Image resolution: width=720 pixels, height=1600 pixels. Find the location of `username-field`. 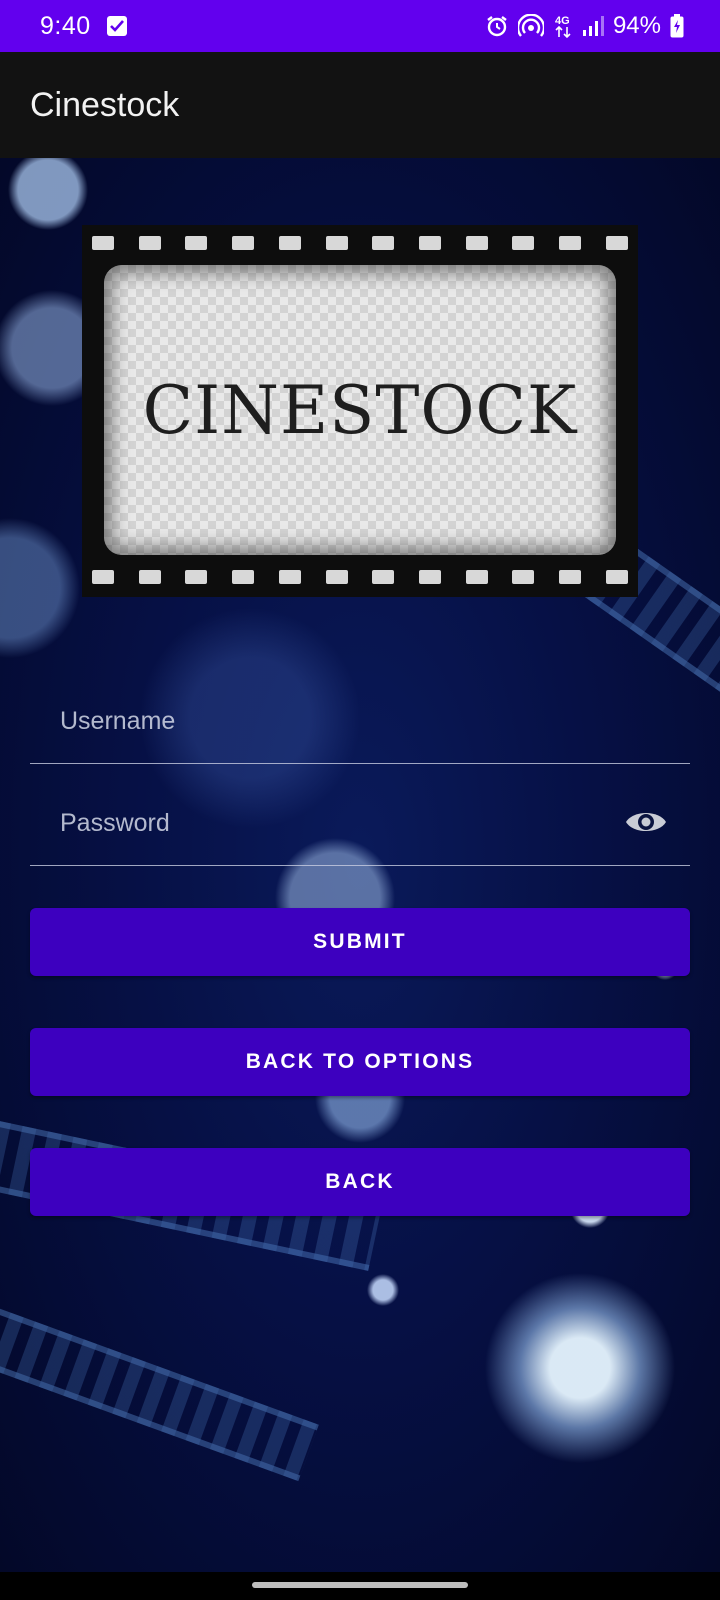

username-field is located at coordinates (360, 721).